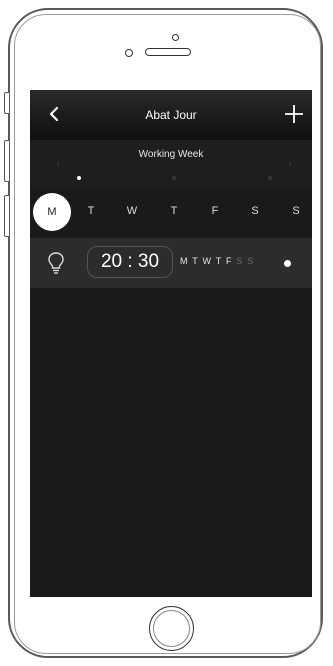  What do you see at coordinates (6, 216) in the screenshot?
I see `volume-down-button` at bounding box center [6, 216].